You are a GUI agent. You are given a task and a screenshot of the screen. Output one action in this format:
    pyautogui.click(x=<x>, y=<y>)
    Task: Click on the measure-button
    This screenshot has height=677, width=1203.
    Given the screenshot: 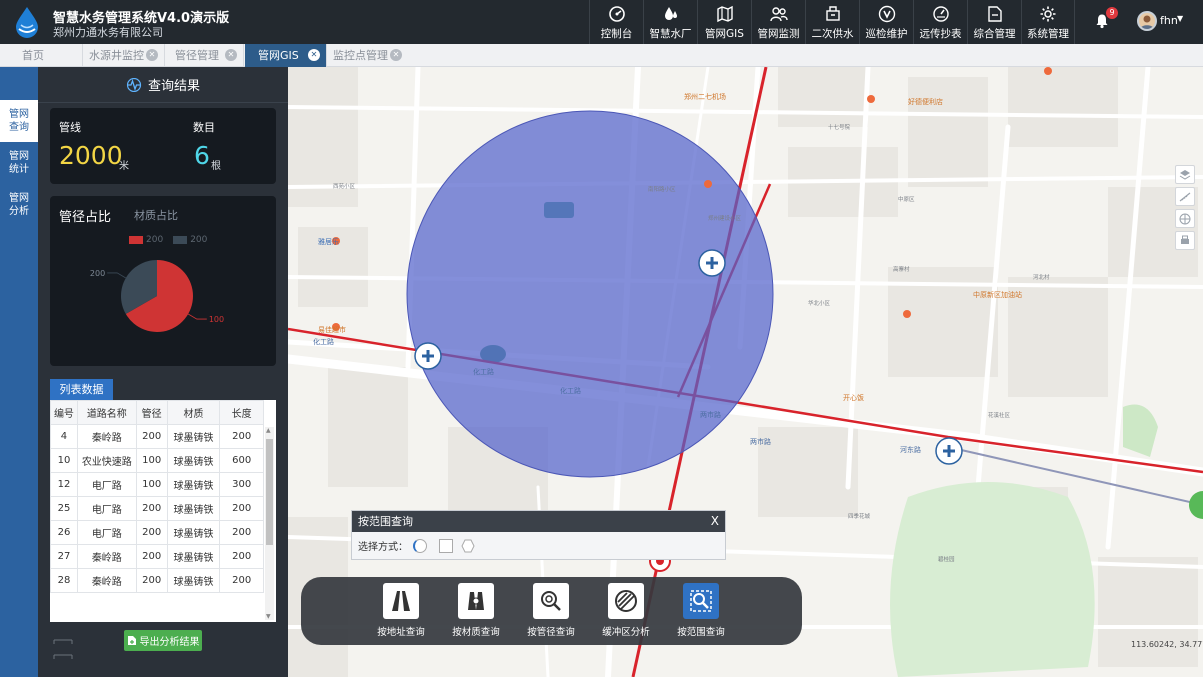 What is the action you would take?
    pyautogui.click(x=1185, y=196)
    